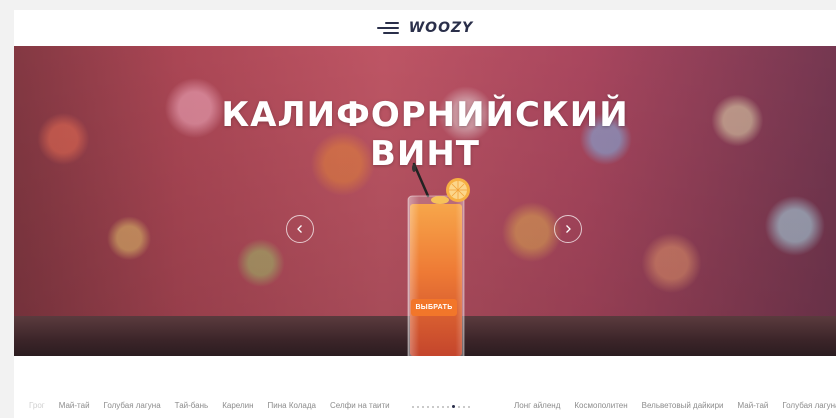  What do you see at coordinates (809, 405) in the screenshot?
I see `nav-item-blue-lagoon-2: Голубая лагуна` at bounding box center [809, 405].